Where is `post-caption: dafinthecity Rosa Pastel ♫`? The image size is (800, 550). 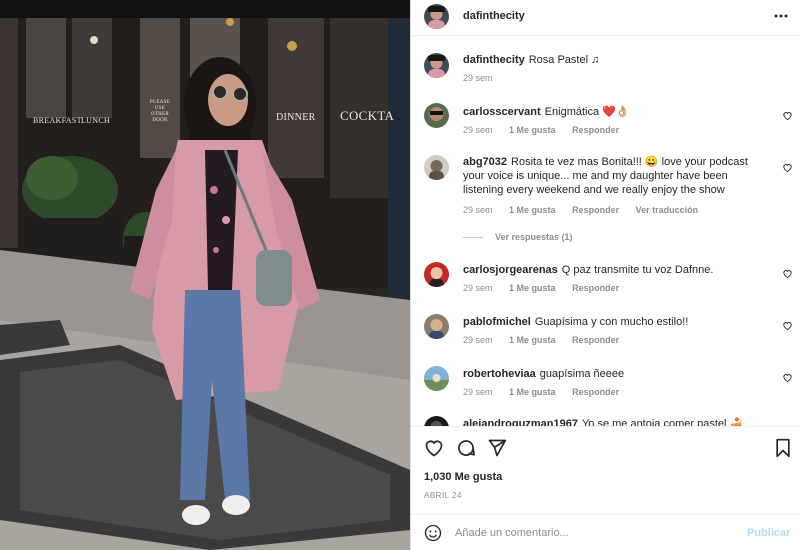
post-caption: dafinthecity Rosa Pastel ♫ is located at coordinates (613, 60).